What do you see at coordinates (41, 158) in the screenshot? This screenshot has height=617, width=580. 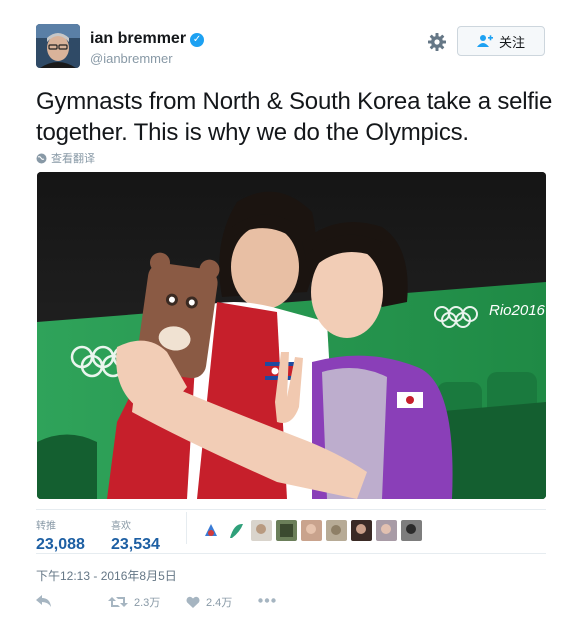 I see `globe-icon` at bounding box center [41, 158].